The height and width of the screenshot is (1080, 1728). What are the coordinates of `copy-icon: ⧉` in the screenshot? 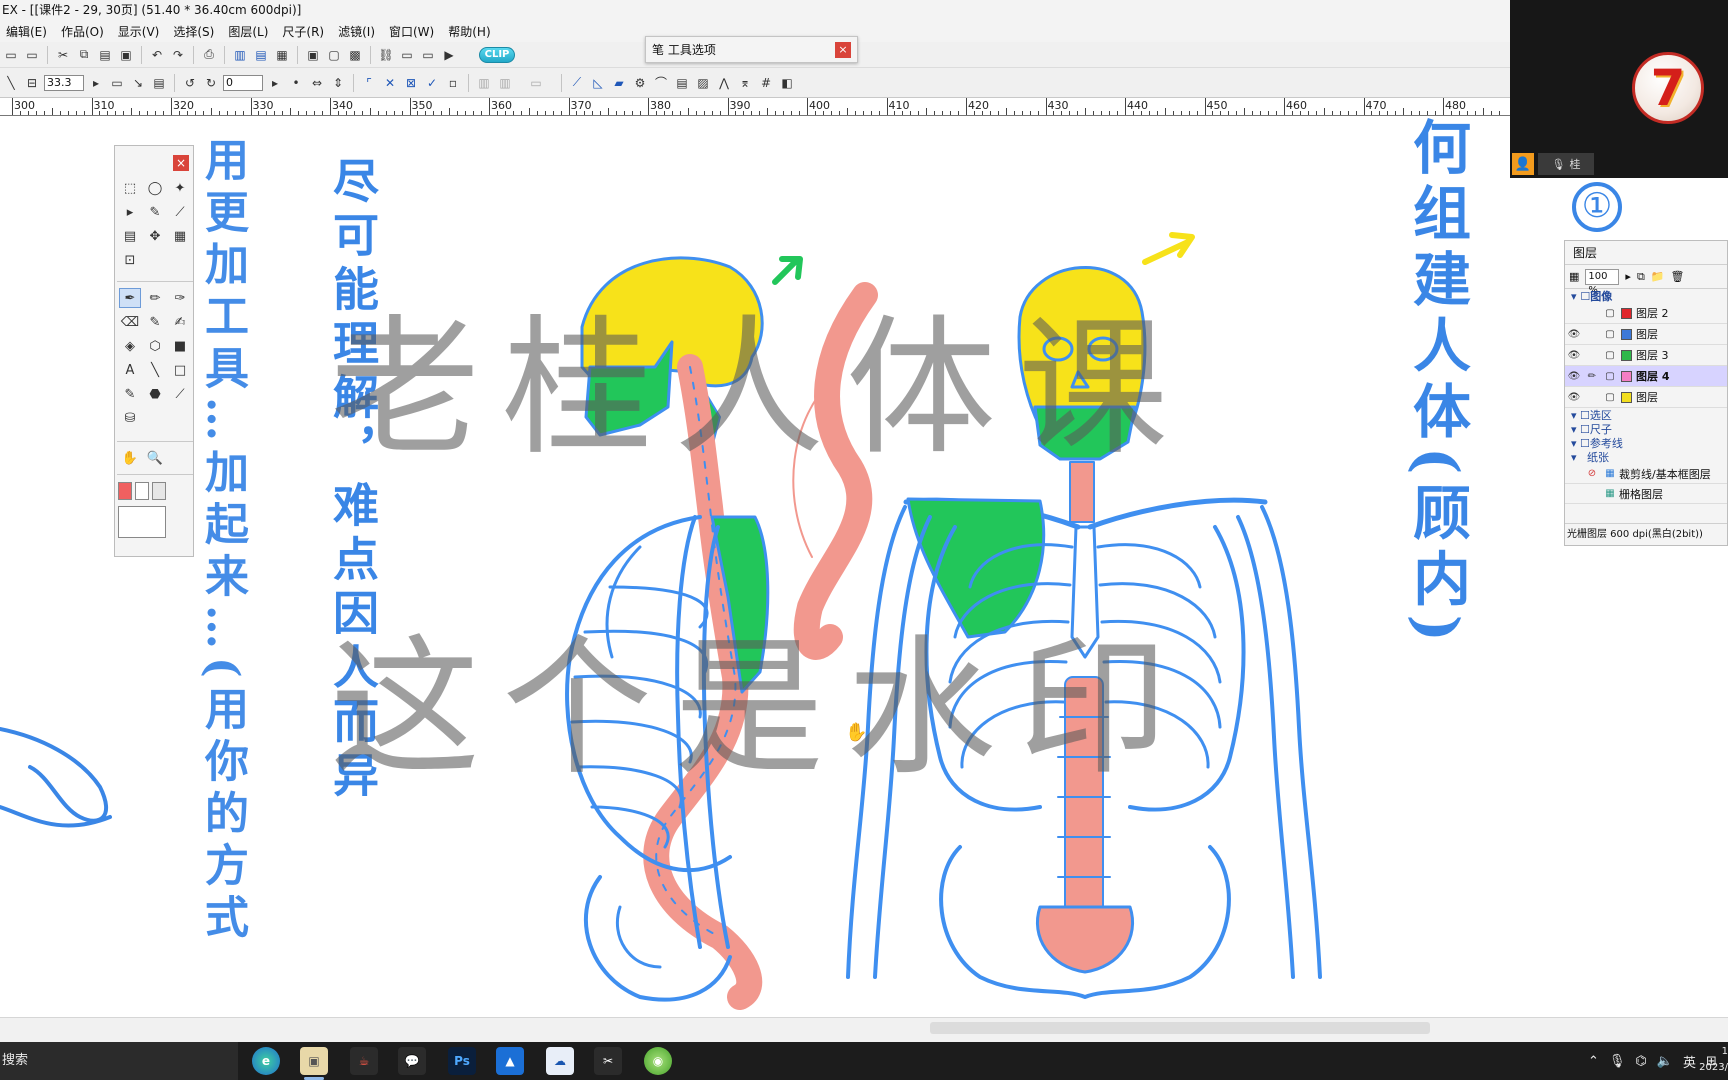 It's located at (84, 55).